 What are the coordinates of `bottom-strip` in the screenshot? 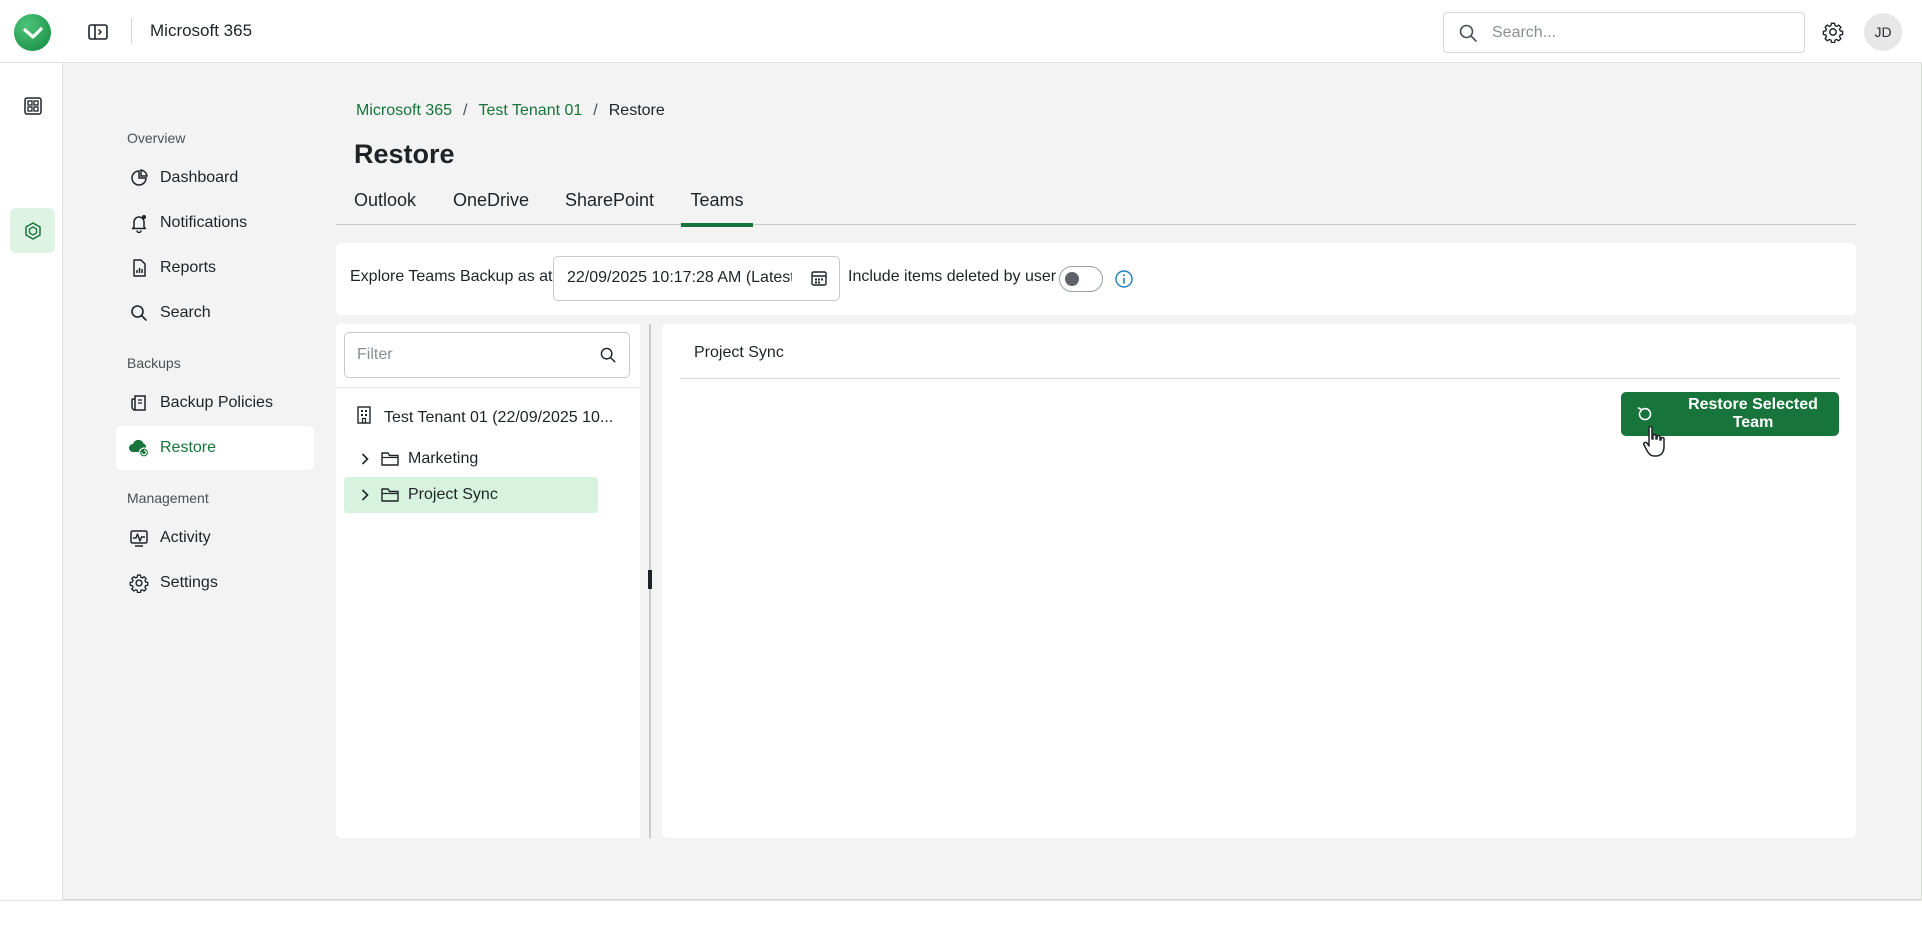 It's located at (961, 924).